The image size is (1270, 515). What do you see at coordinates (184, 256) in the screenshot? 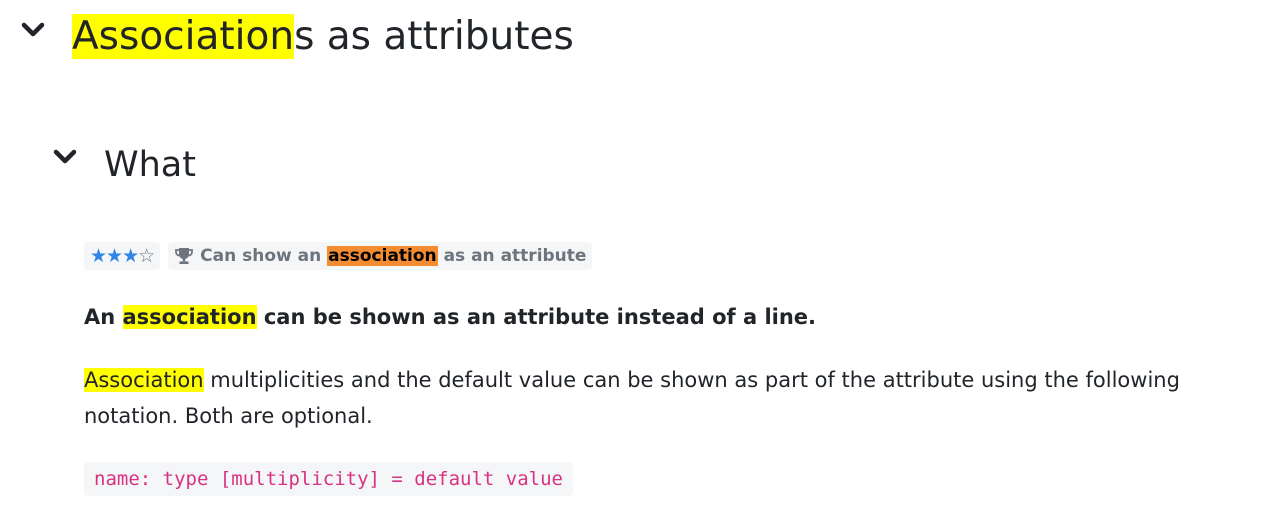
I see `trophy-icon` at bounding box center [184, 256].